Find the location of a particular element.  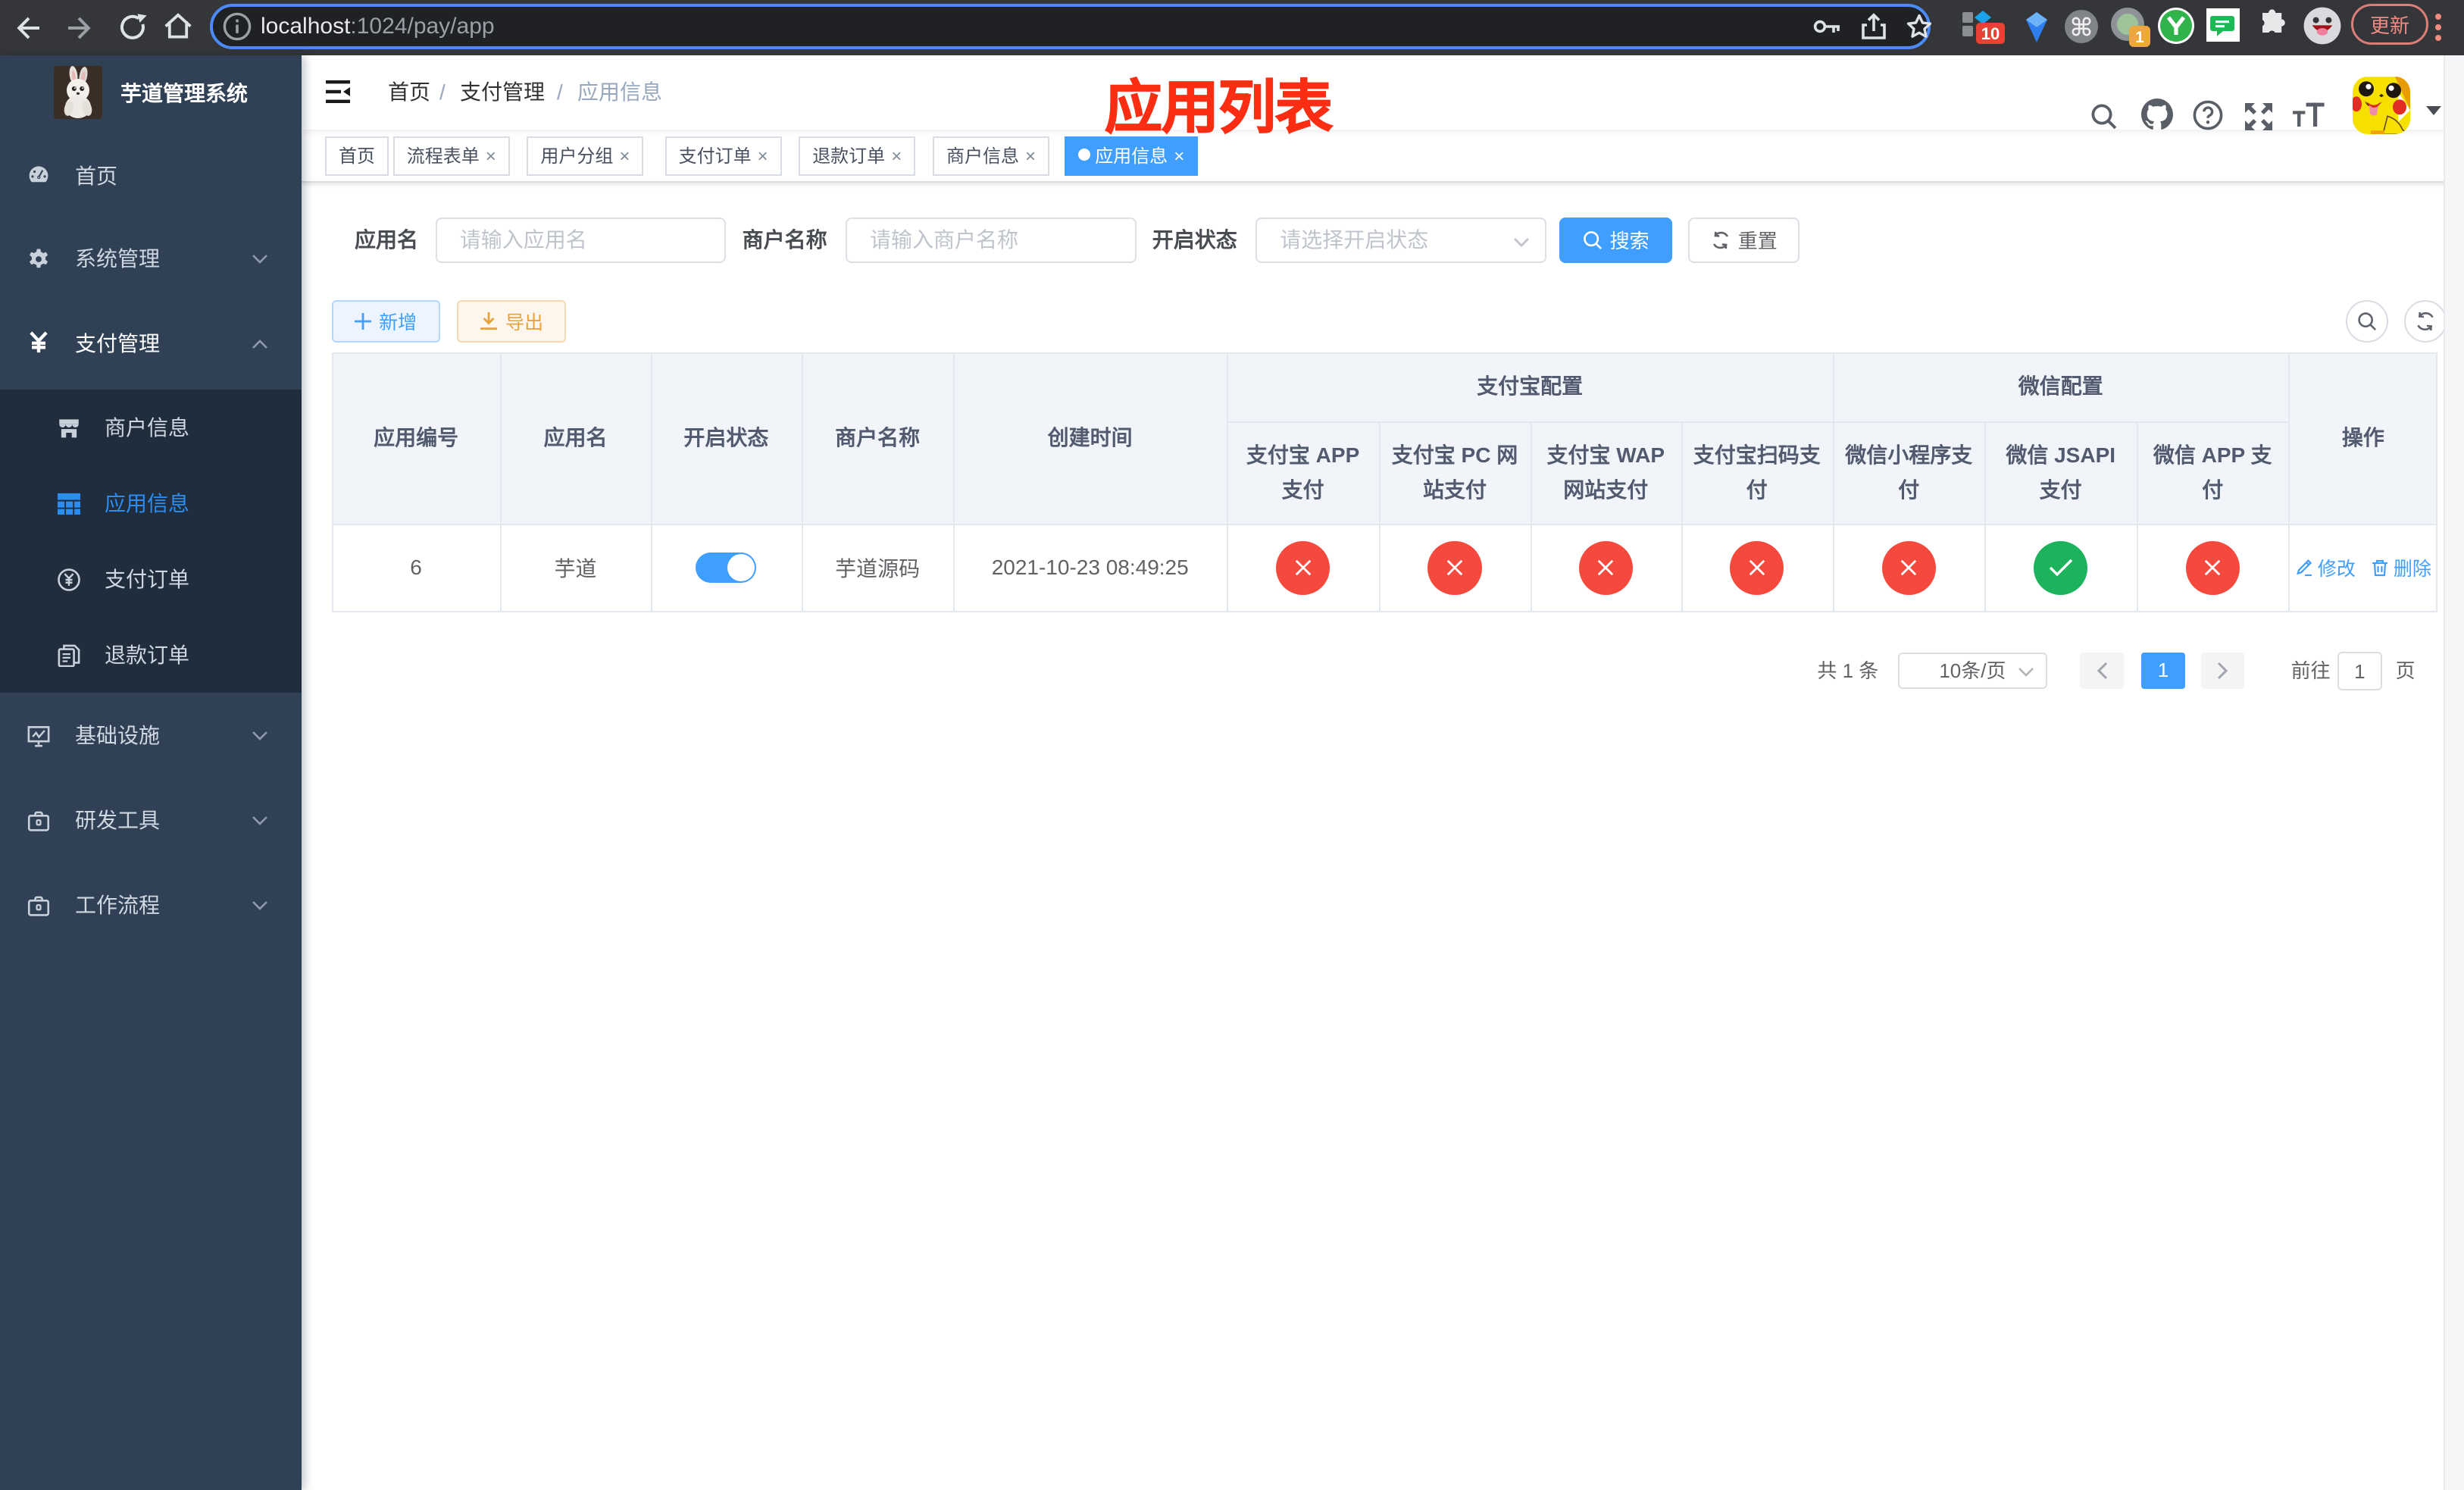

svg-text: 1 is located at coordinates (2139, 37).